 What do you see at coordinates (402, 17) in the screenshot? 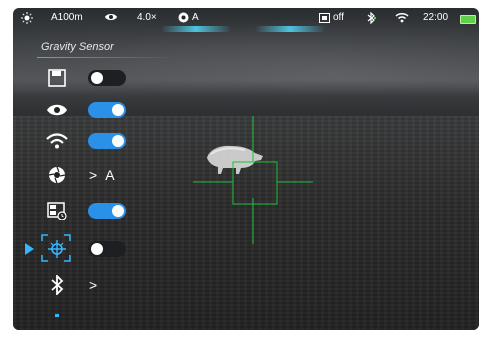
I see `wifi-status-icon` at bounding box center [402, 17].